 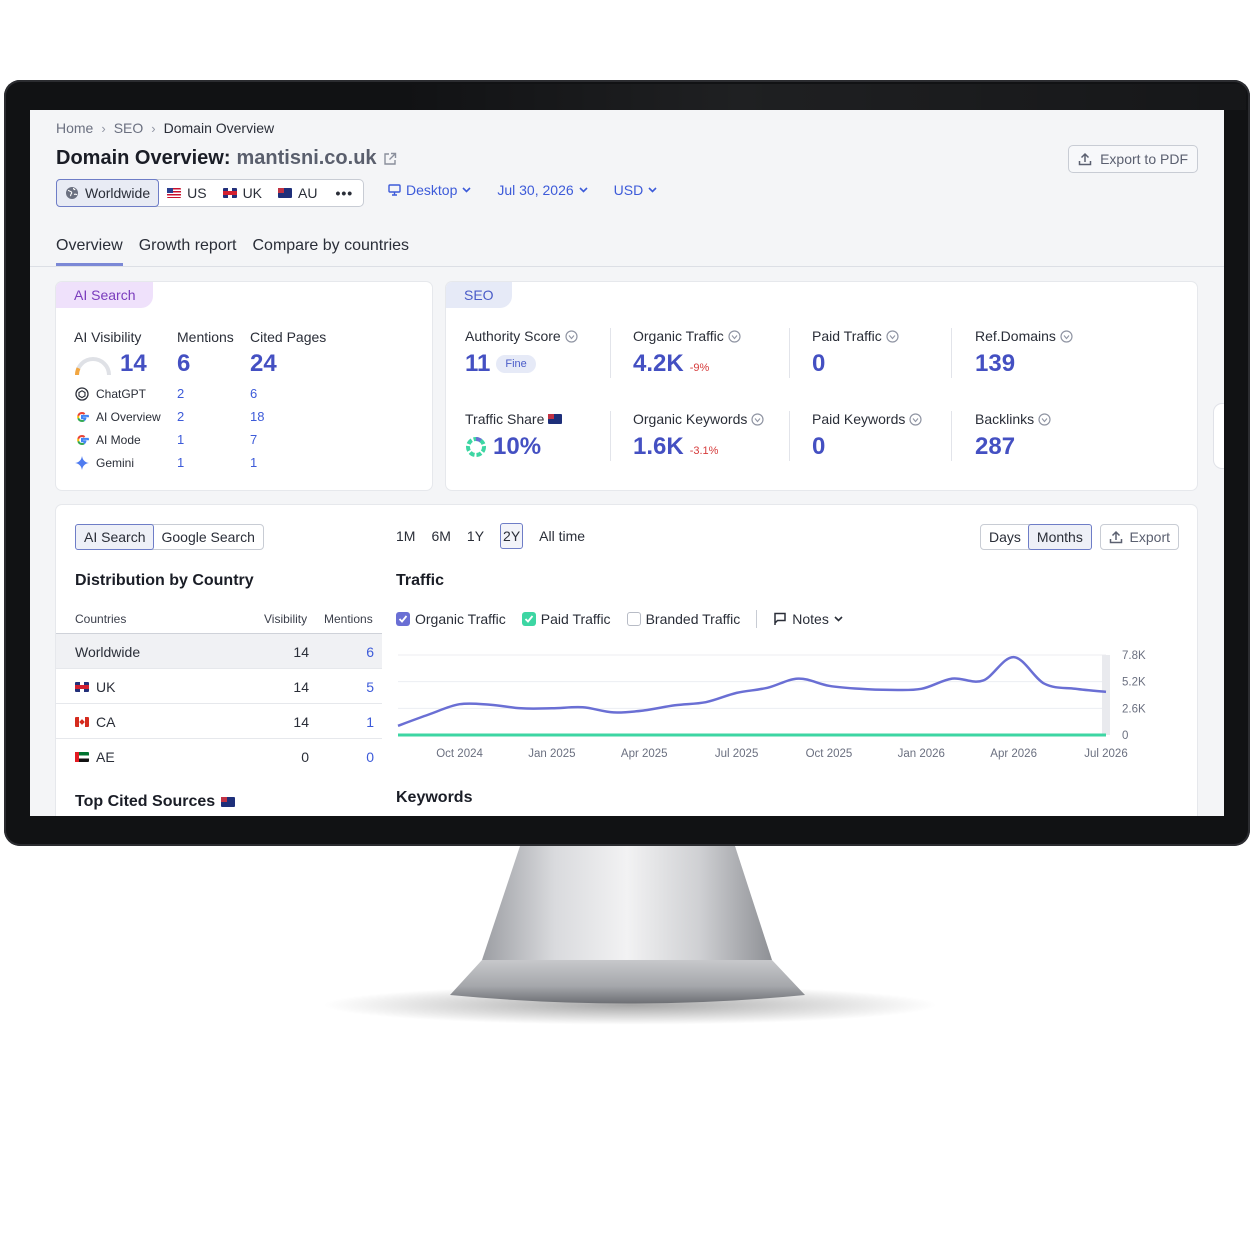 What do you see at coordinates (370, 722) in the screenshot?
I see `row-mentions: 1` at bounding box center [370, 722].